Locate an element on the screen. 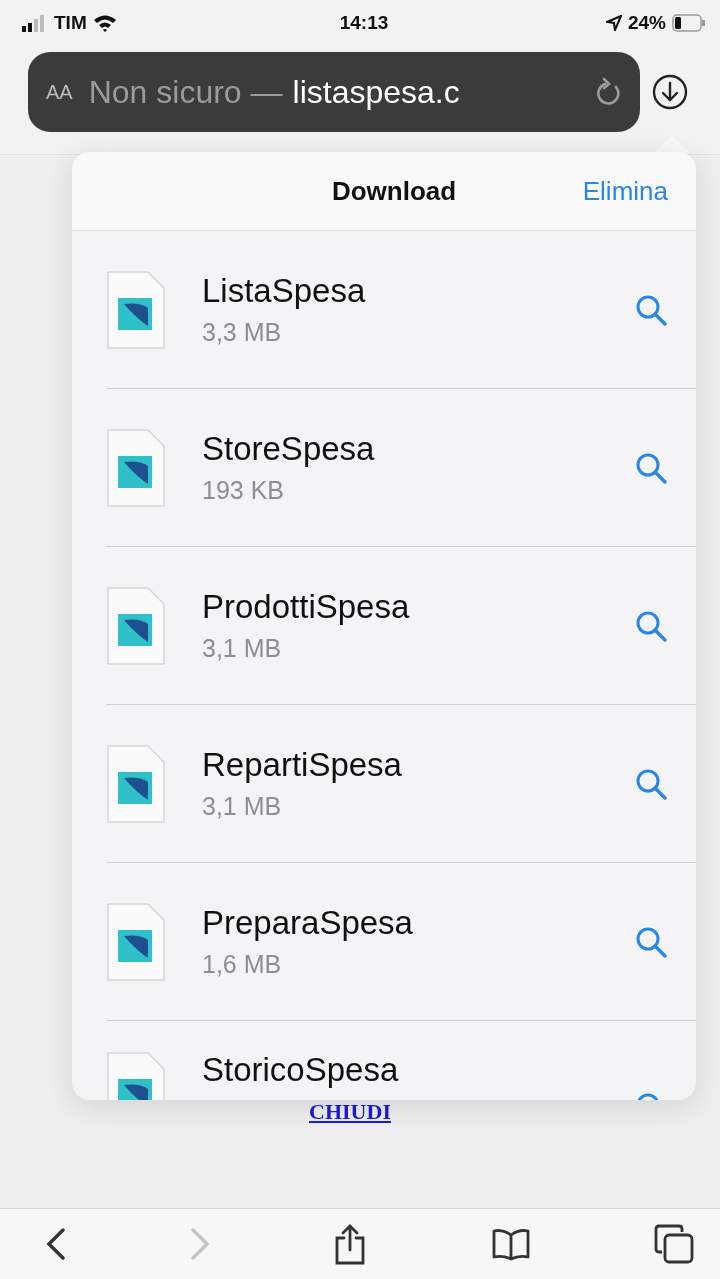 The height and width of the screenshot is (1279, 720). download-item: StoreSpesa 193 KB is located at coordinates (401, 468).